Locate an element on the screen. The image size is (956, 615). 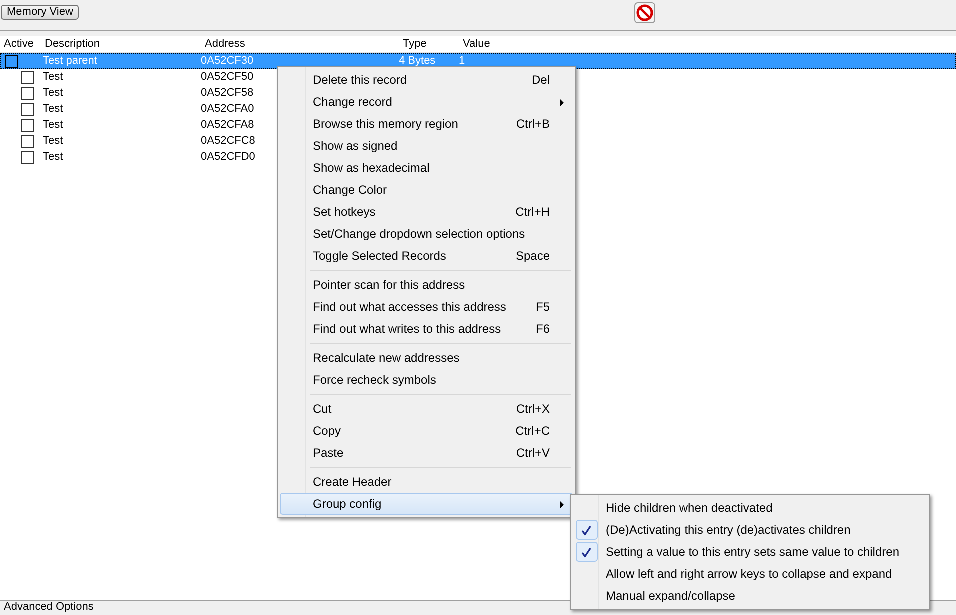
column-header: Type is located at coordinates (429, 44).